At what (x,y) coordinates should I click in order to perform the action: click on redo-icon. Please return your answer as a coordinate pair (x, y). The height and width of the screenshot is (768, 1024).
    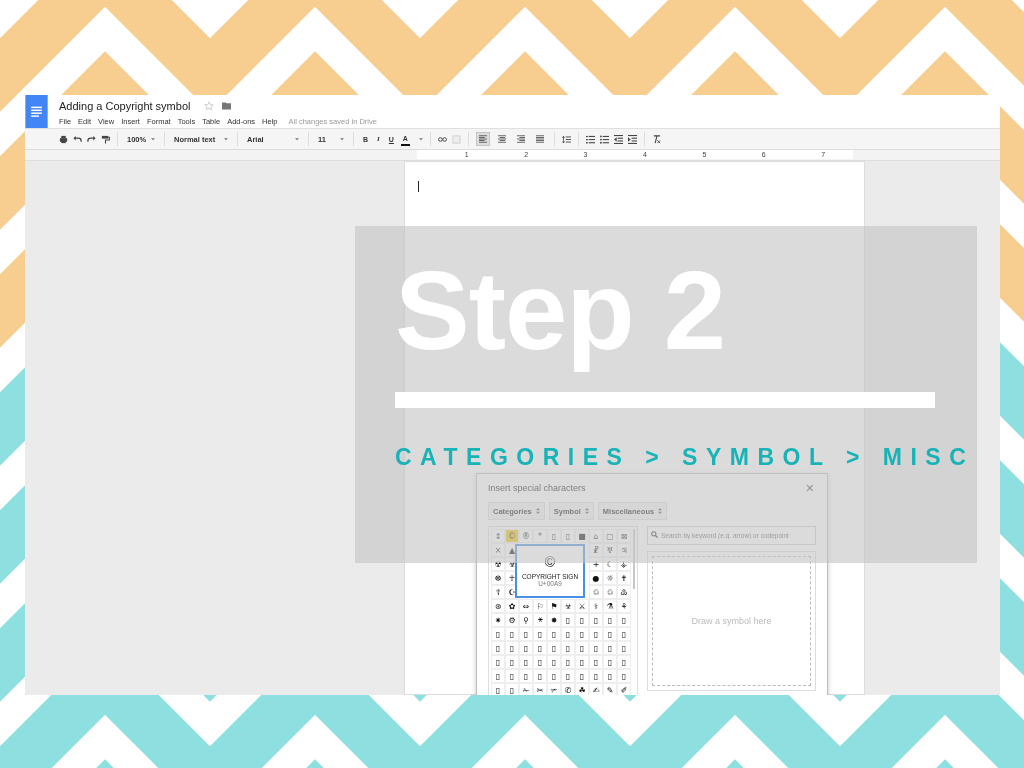
    Looking at the image, I should click on (91, 139).